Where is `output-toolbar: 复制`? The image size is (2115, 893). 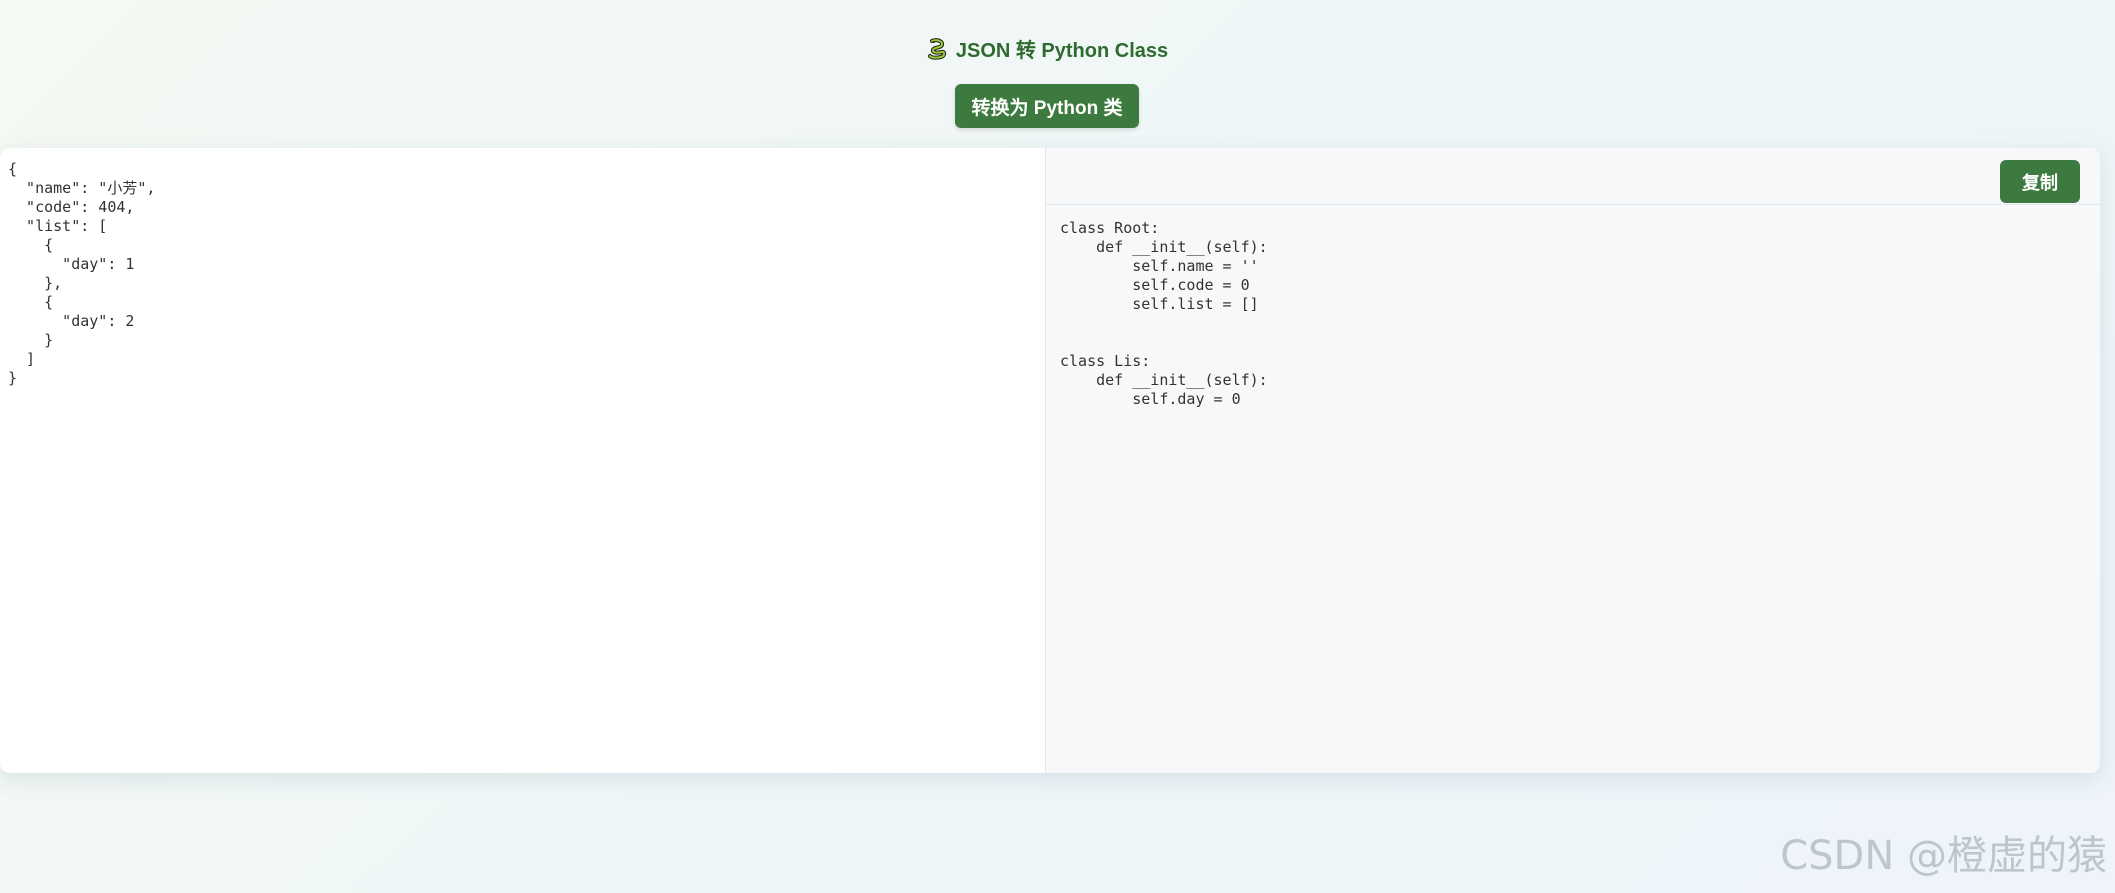 output-toolbar: 复制 is located at coordinates (1573, 176).